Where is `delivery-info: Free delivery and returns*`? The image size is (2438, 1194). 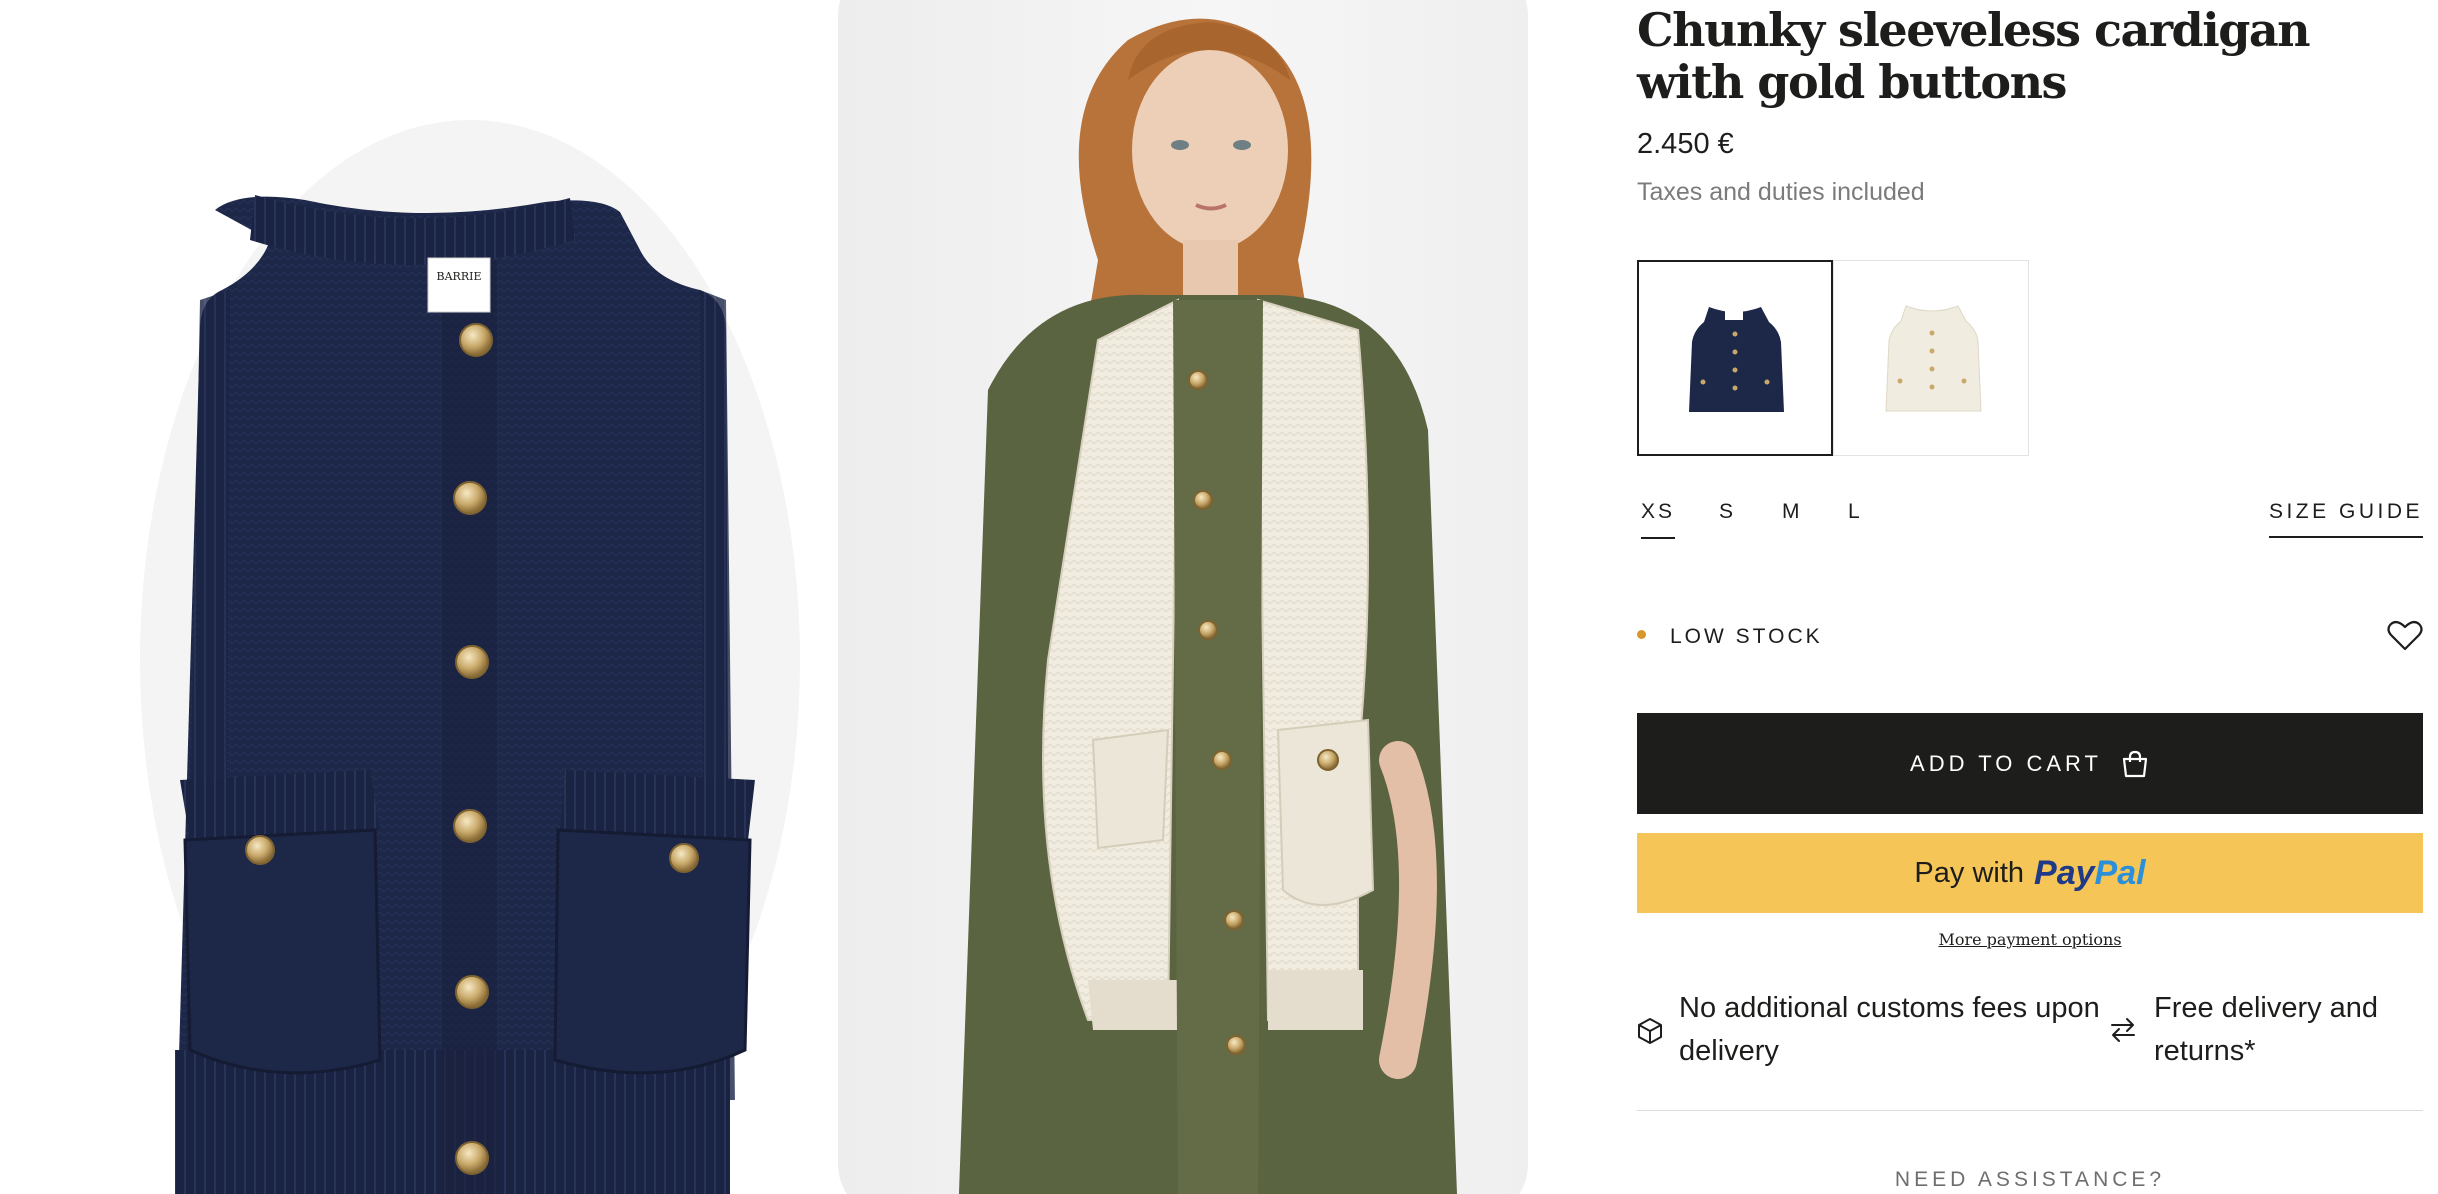
delivery-info: Free delivery and returns* is located at coordinates (2266, 1030).